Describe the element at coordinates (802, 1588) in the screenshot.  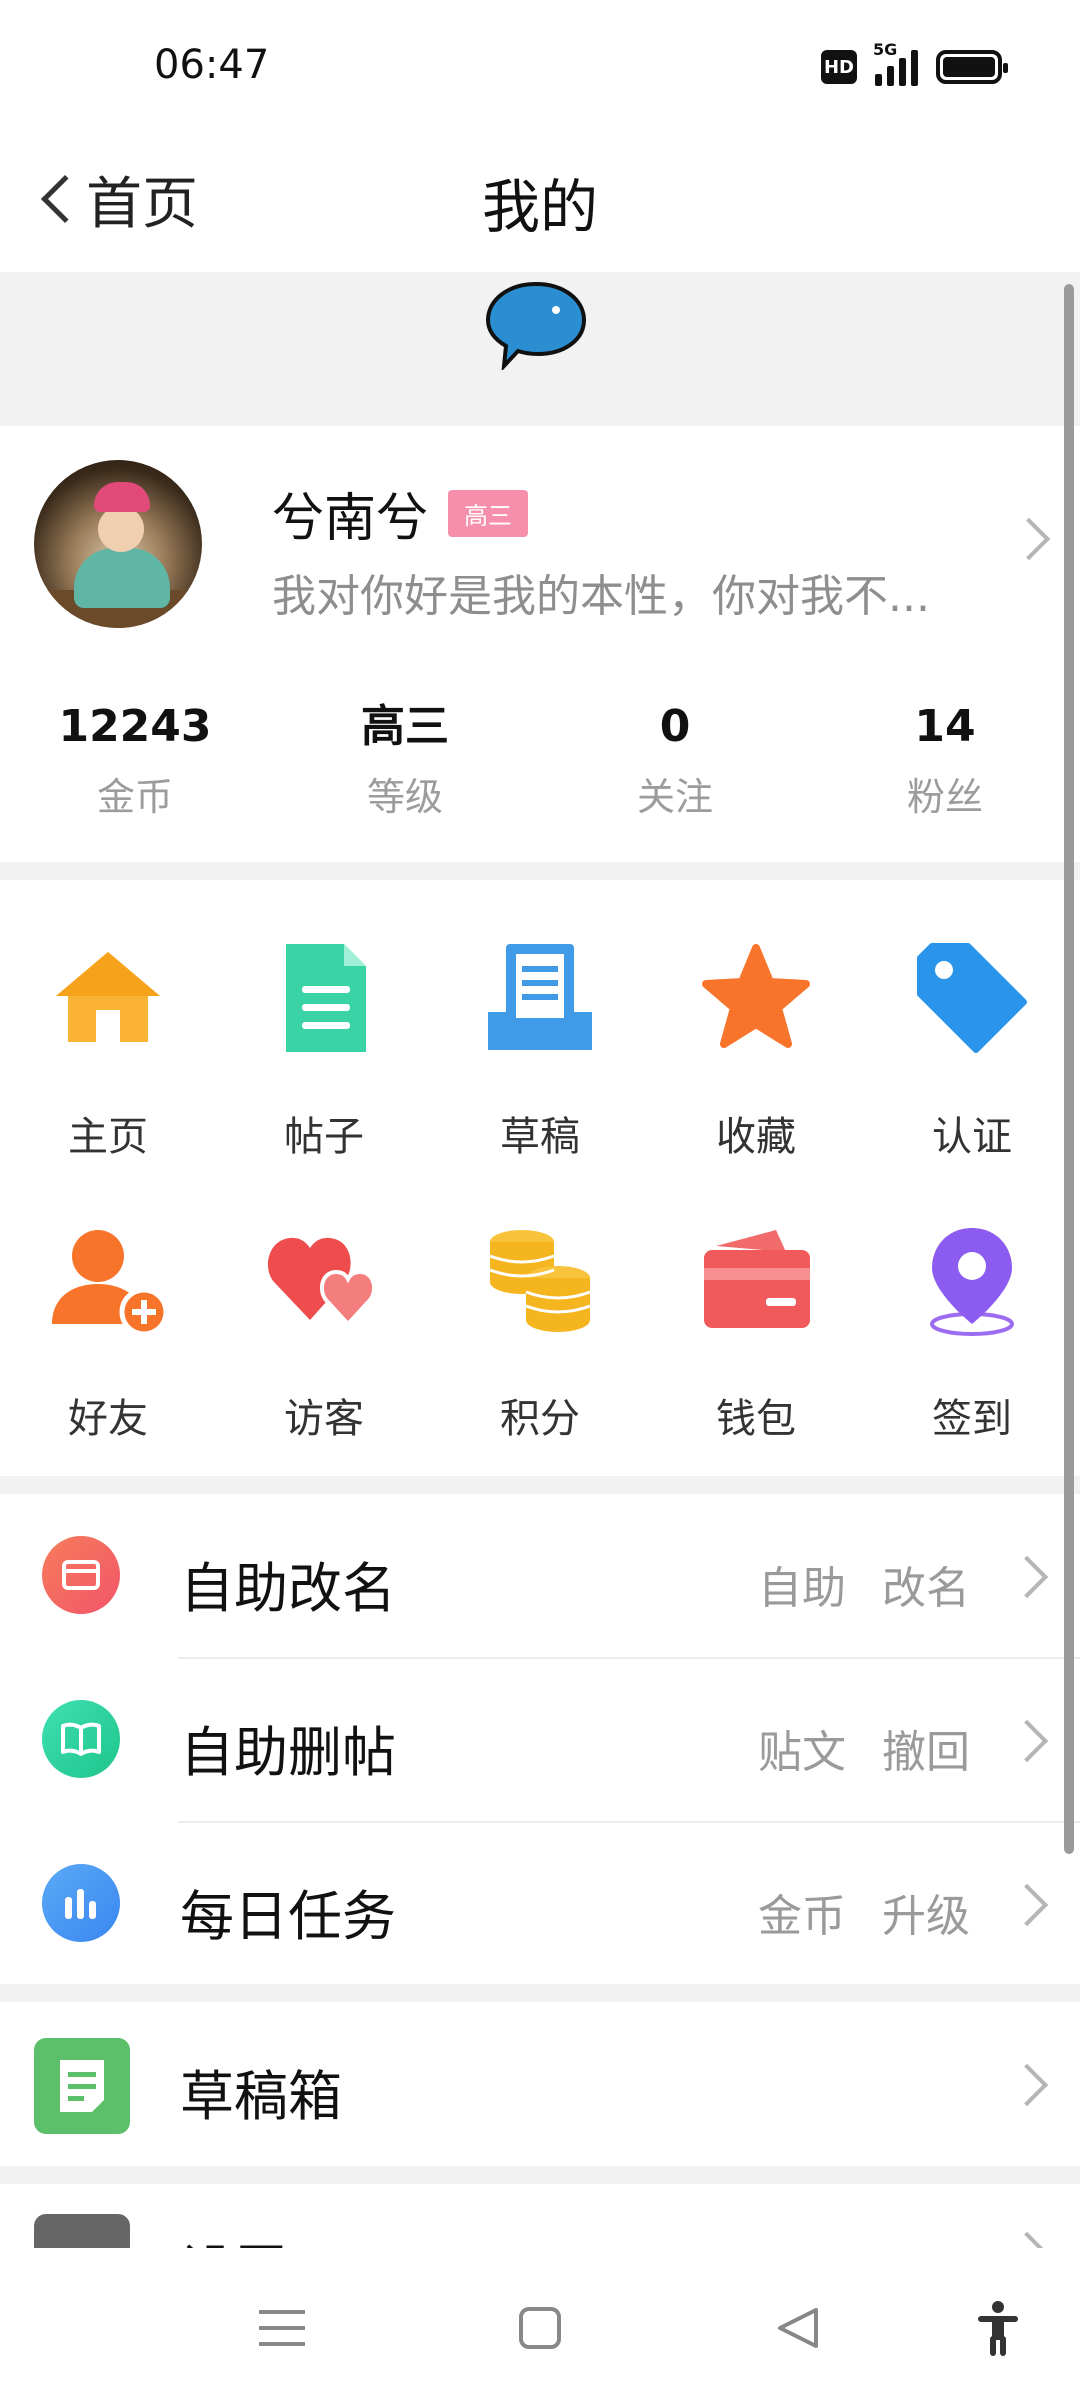
I see `tag: 自助` at that location.